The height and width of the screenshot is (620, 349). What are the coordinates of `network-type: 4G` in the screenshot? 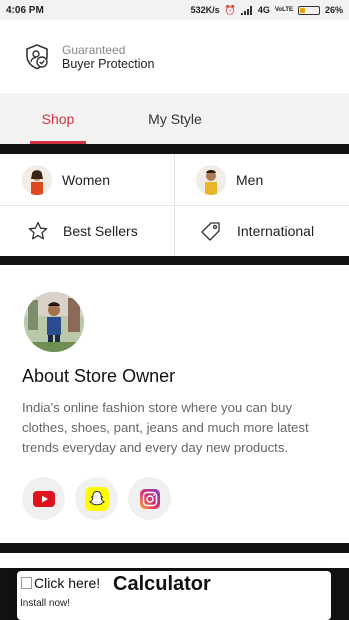 It's located at (263, 10).